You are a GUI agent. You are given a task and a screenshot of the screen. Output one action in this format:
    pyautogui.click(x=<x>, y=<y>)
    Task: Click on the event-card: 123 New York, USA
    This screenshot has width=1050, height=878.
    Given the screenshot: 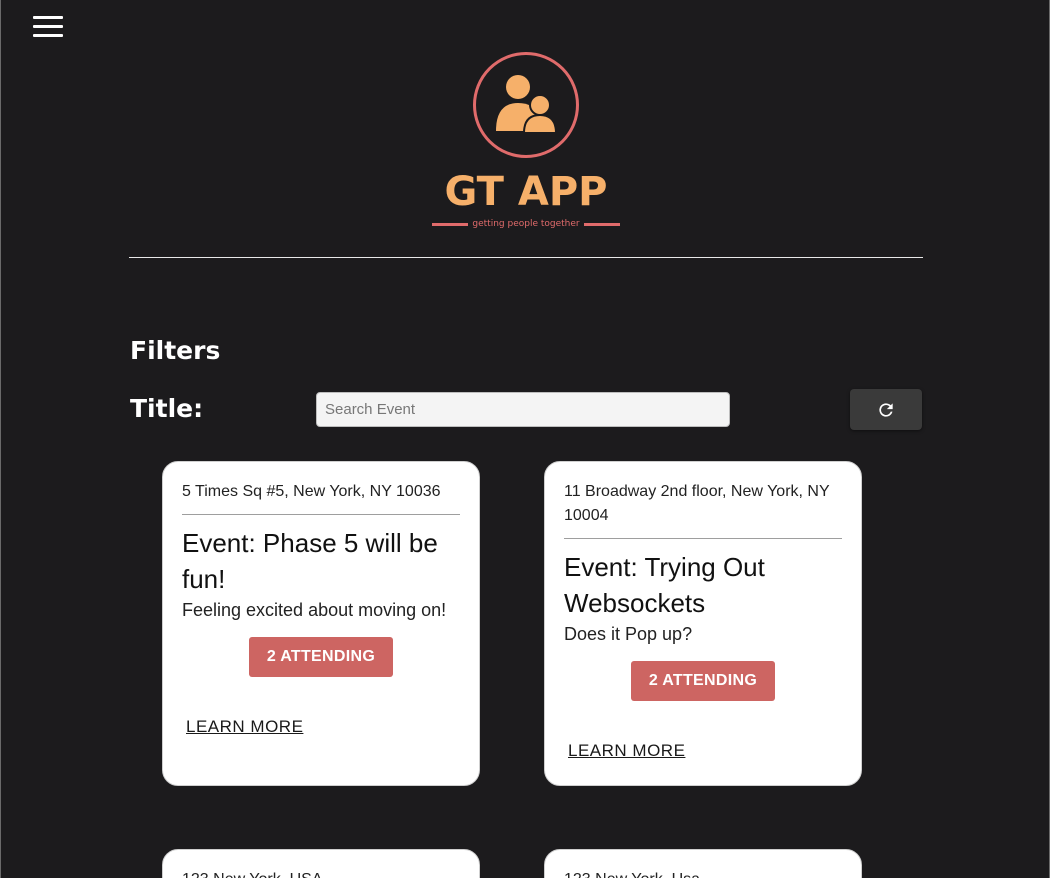 What is the action you would take?
    pyautogui.click(x=321, y=863)
    